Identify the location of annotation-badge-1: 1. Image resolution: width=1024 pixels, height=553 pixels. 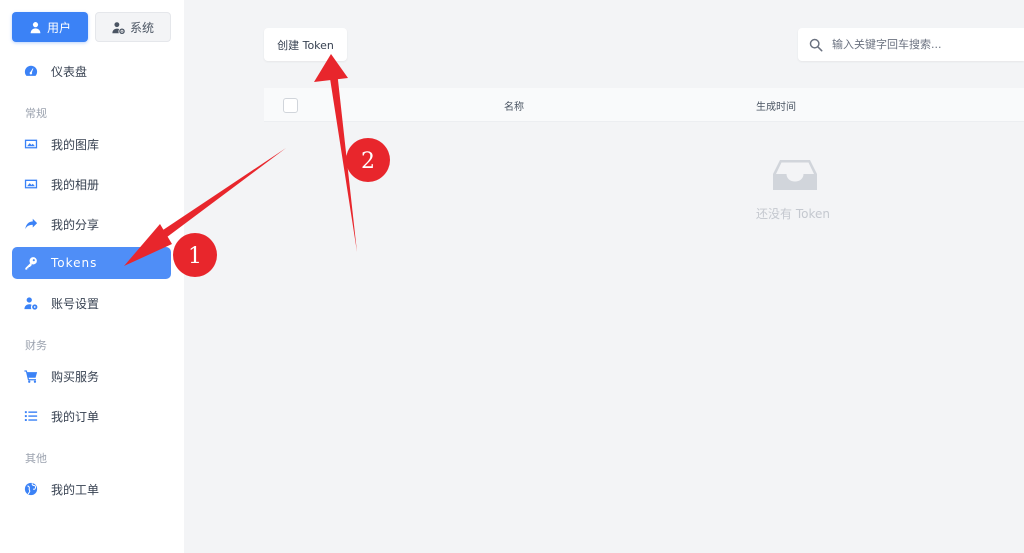
(195, 255).